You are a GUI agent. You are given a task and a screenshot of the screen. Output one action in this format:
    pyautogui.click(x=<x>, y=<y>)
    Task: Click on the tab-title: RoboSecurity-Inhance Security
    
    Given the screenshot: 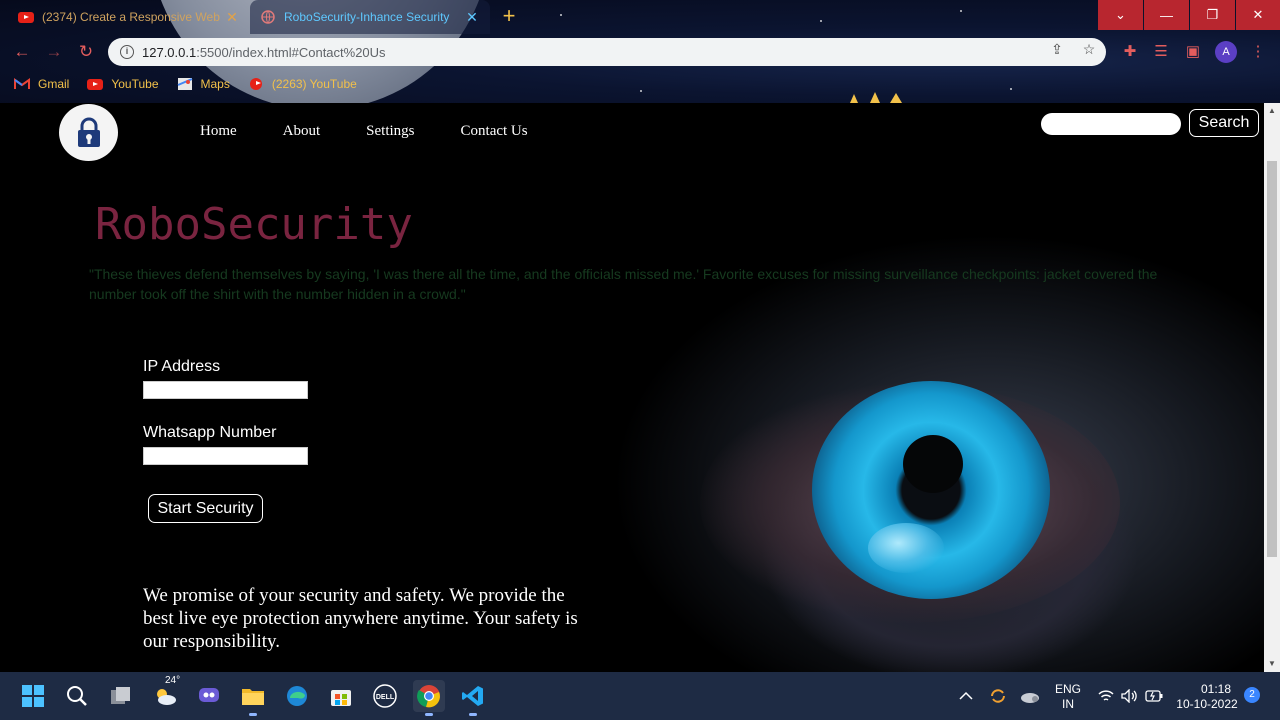 What is the action you would take?
    pyautogui.click(x=367, y=17)
    